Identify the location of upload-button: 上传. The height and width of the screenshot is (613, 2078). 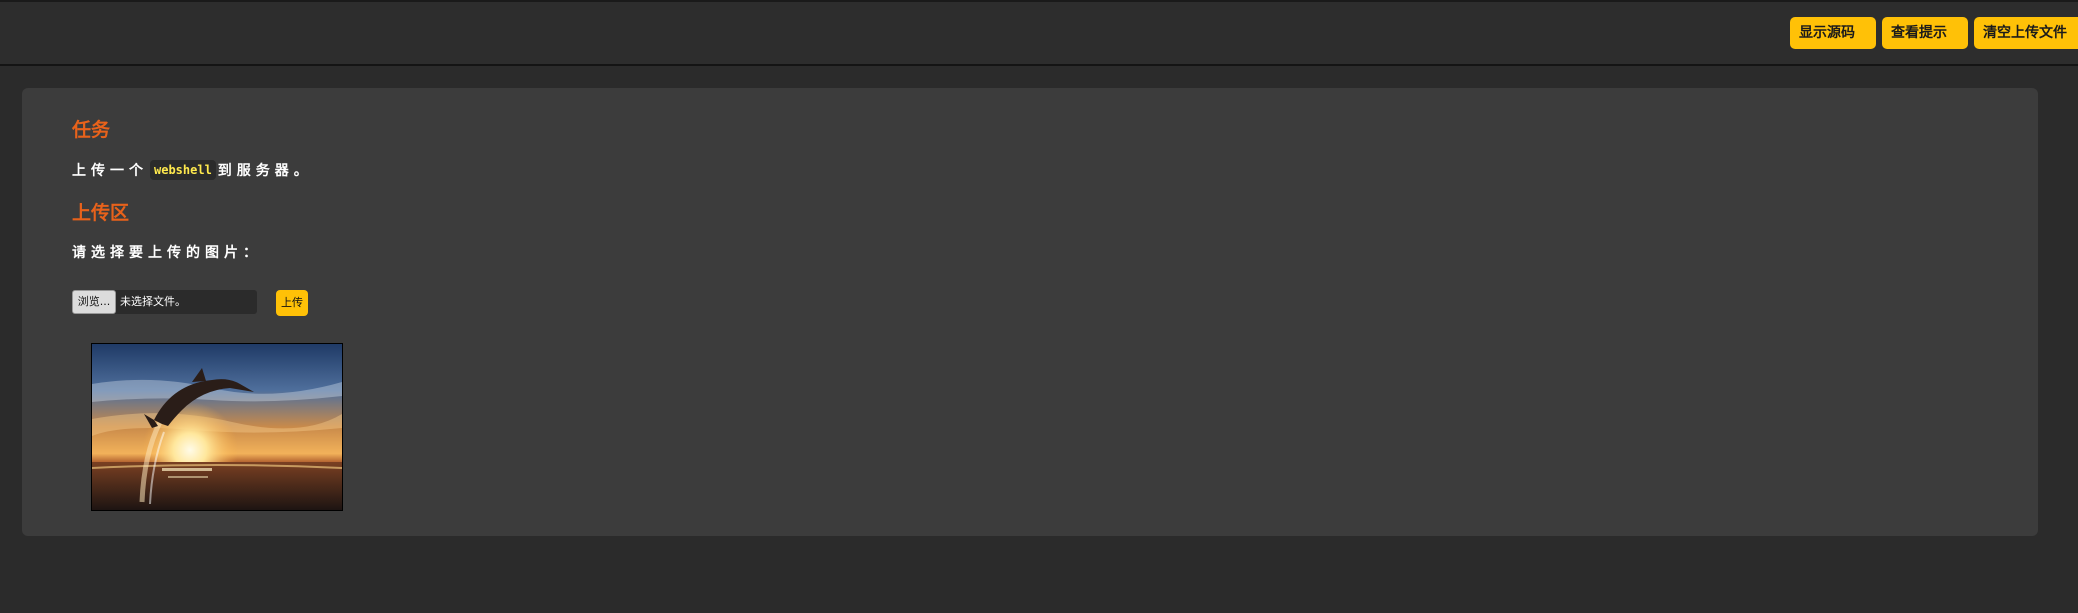
(292, 303).